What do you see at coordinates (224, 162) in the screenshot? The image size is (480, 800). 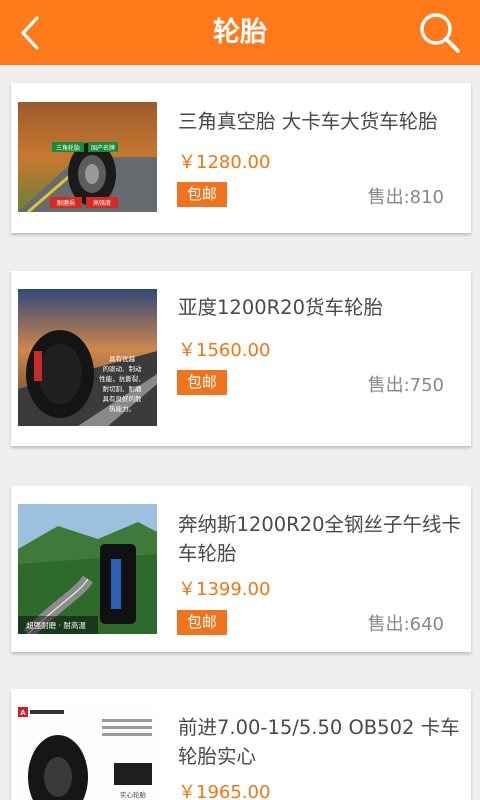 I see `product-price: ￥1280.00` at bounding box center [224, 162].